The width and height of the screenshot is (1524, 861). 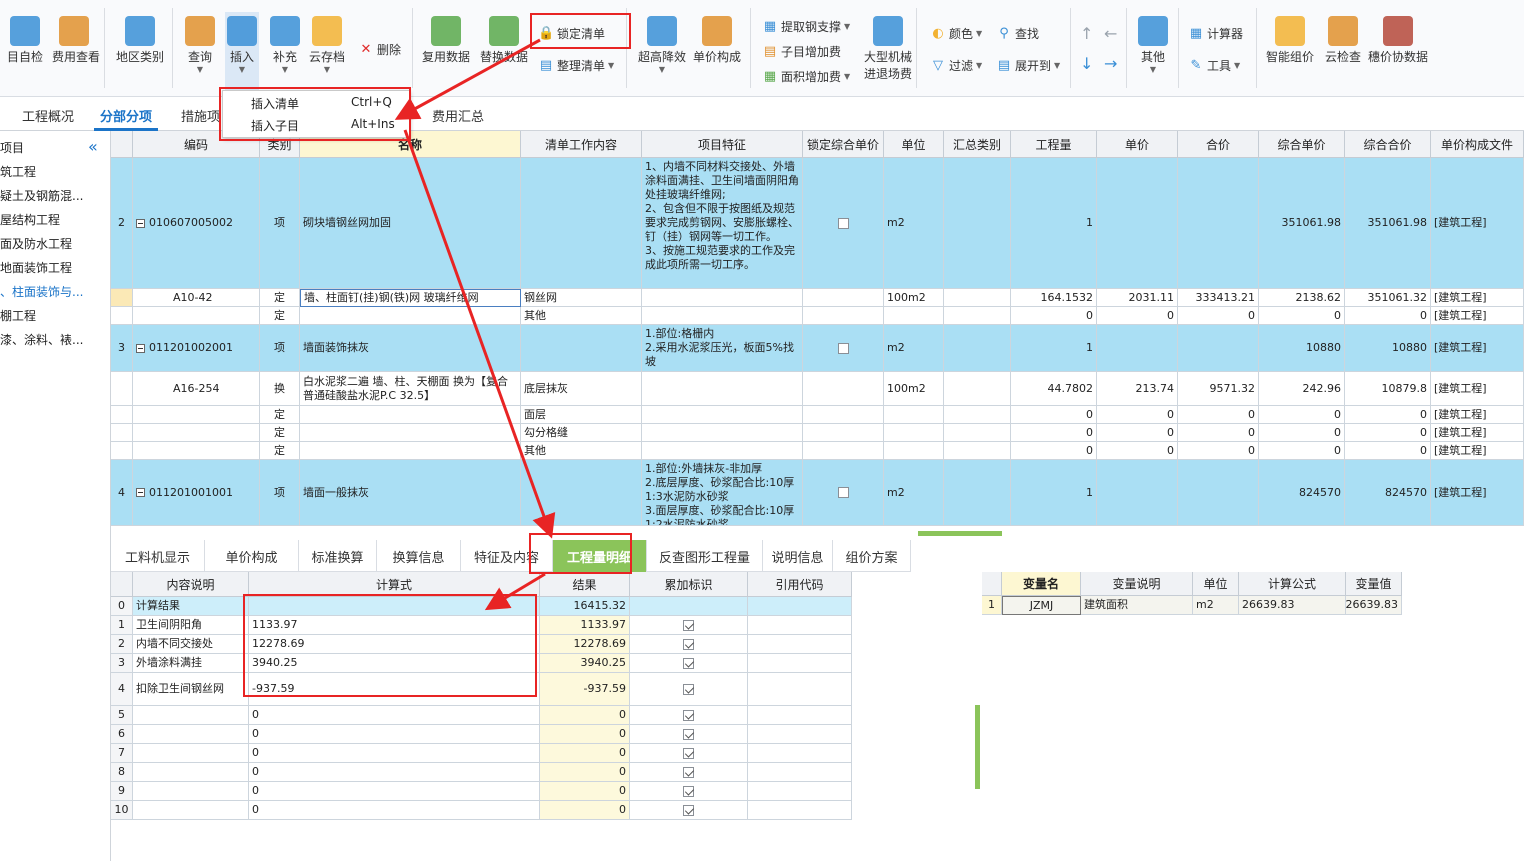 What do you see at coordinates (585, 606) in the screenshot?
I see `qty-cell-result: 16415.32` at bounding box center [585, 606].